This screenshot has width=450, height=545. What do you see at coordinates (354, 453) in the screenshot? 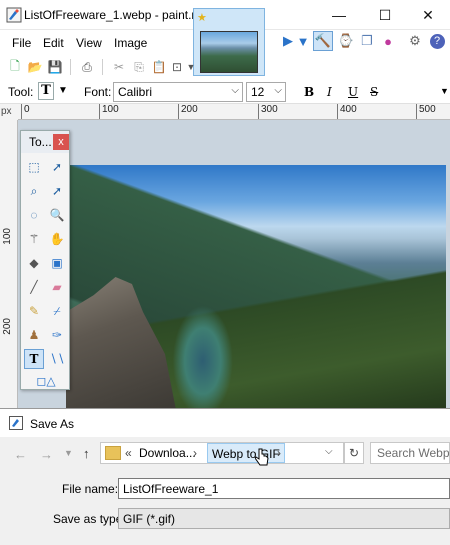
I see `refresh-button: ↻` at bounding box center [354, 453].